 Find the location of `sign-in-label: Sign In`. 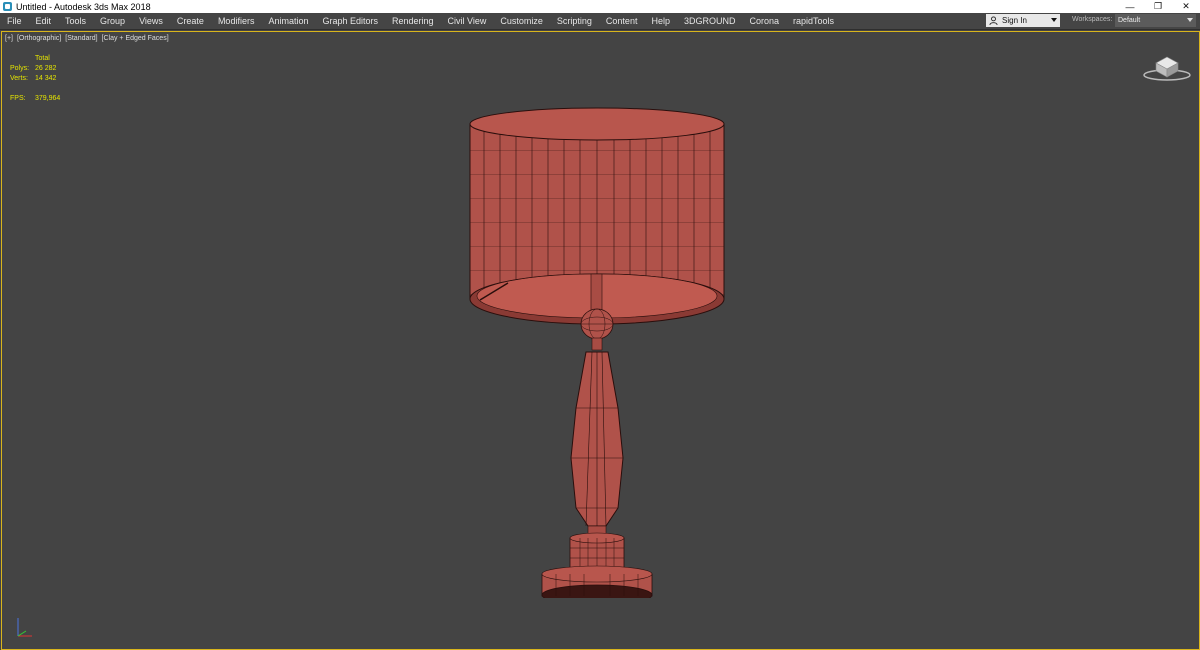

sign-in-label: Sign In is located at coordinates (1014, 20).